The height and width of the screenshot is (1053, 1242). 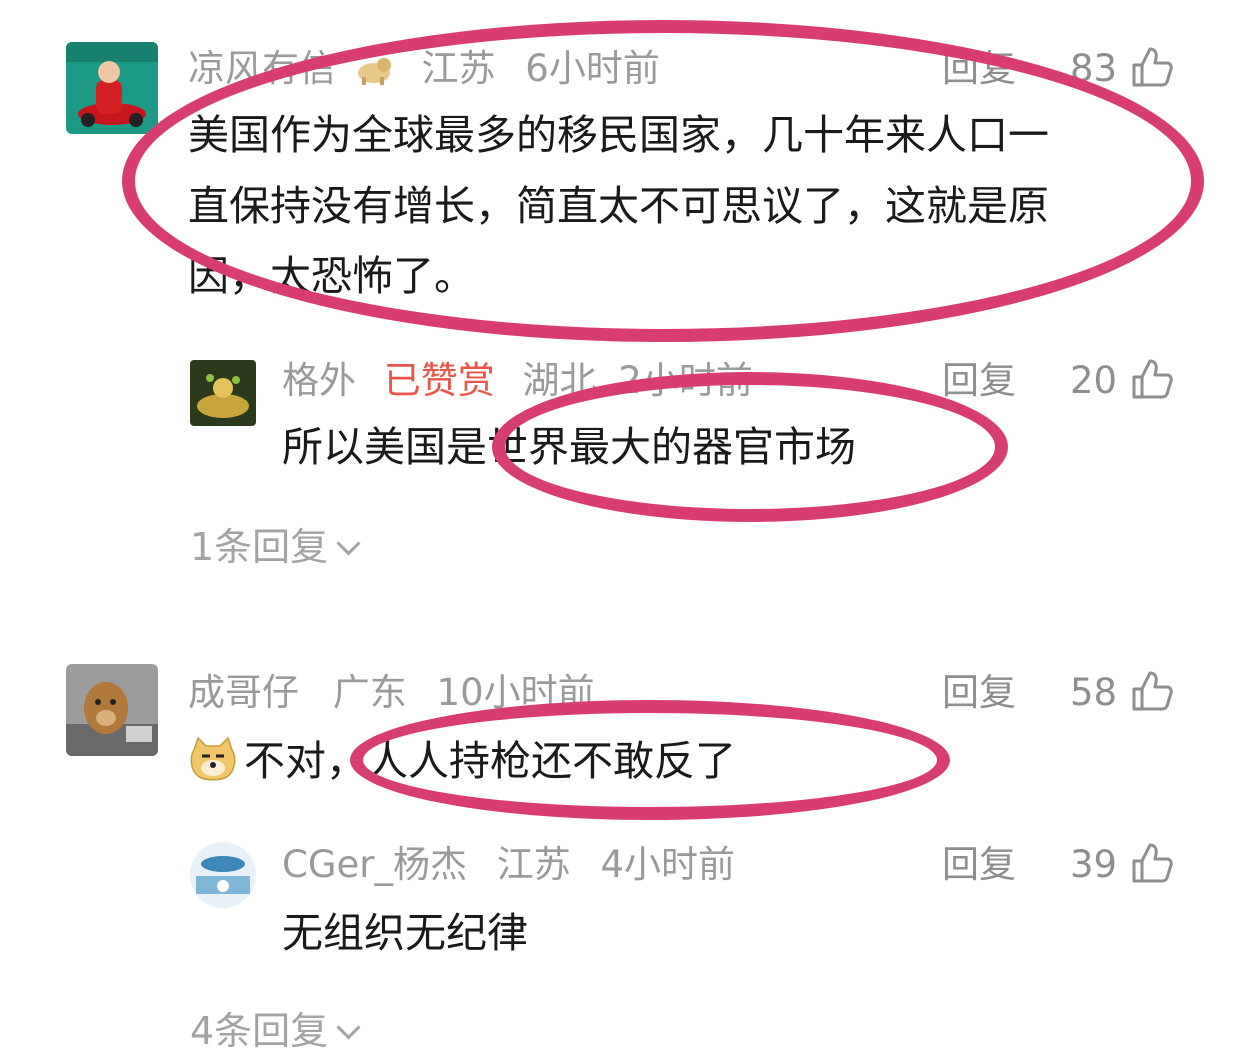 What do you see at coordinates (405, 933) in the screenshot?
I see `reply-text: 无组织无纪律` at bounding box center [405, 933].